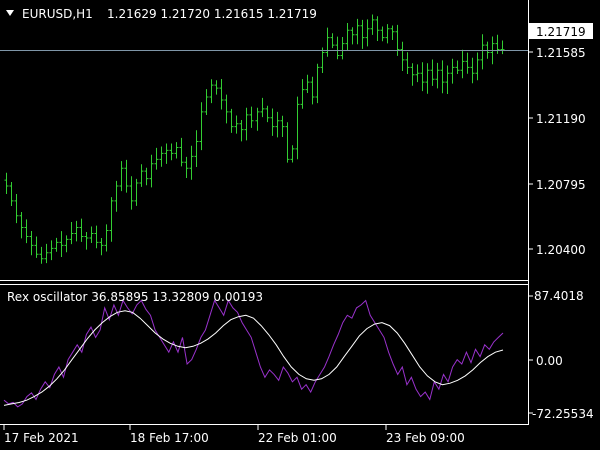 Image resolution: width=600 pixels, height=450 pixels. What do you see at coordinates (425, 438) in the screenshot?
I see `time-label: 23 Feb 09:00` at bounding box center [425, 438].